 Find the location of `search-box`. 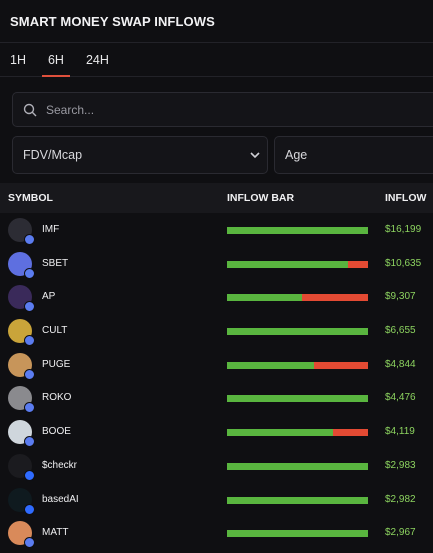

search-box is located at coordinates (222, 109).